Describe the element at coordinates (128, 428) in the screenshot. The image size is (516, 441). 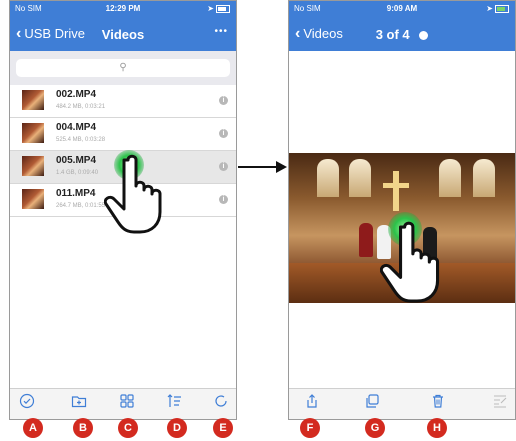
I see `callout-badge-c: C` at that location.